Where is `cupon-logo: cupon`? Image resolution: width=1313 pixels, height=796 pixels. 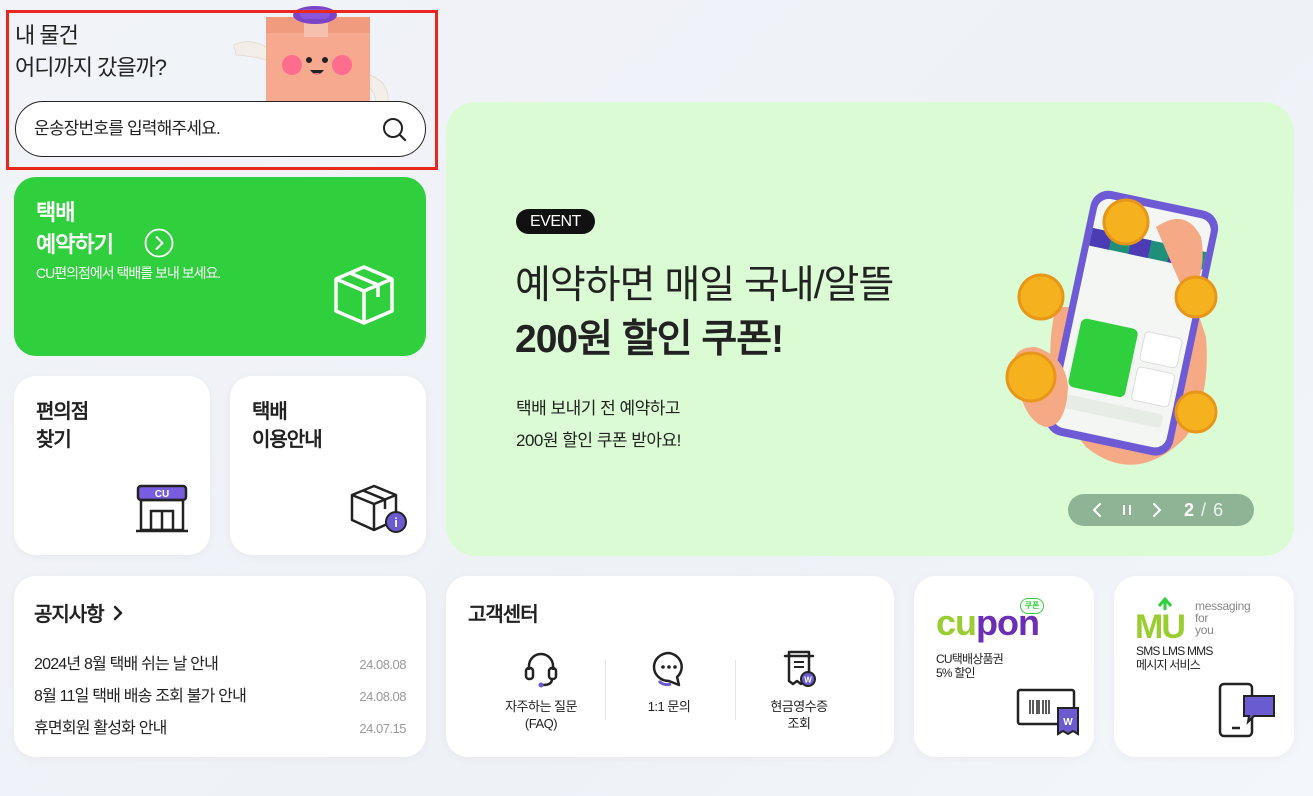 cupon-logo: cupon is located at coordinates (988, 623).